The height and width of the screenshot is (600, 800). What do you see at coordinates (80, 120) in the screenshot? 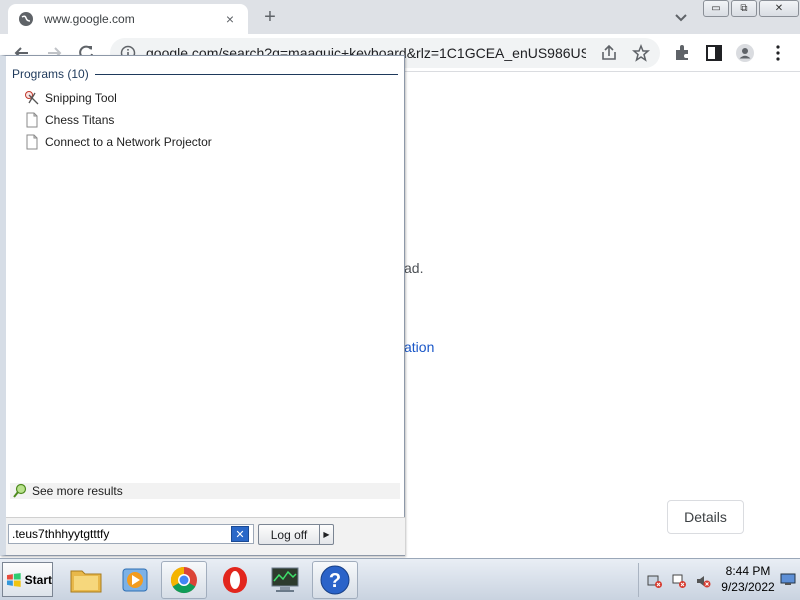
I see `program-label: Chess Titans` at bounding box center [80, 120].